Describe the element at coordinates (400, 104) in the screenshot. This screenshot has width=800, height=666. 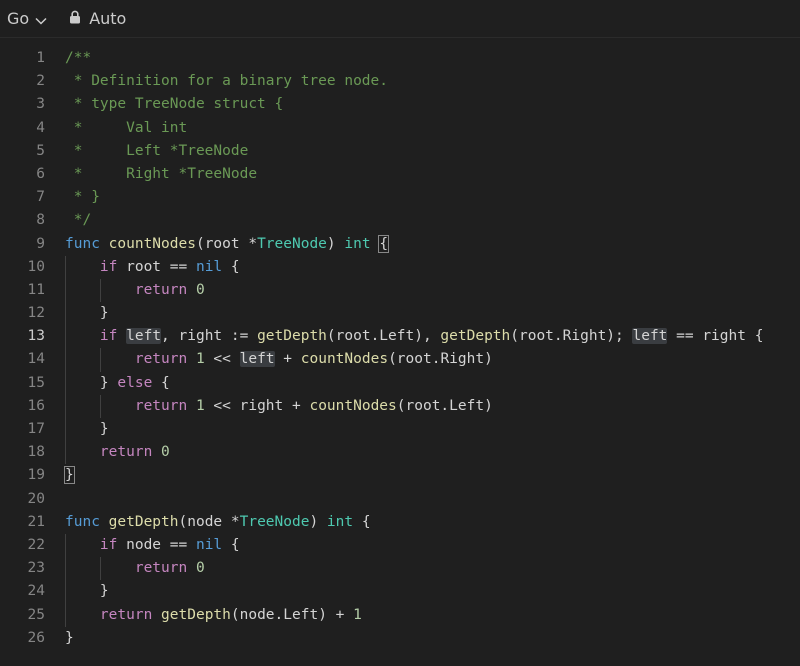
I see `code-line: 3 * type TreeNode struct {` at that location.